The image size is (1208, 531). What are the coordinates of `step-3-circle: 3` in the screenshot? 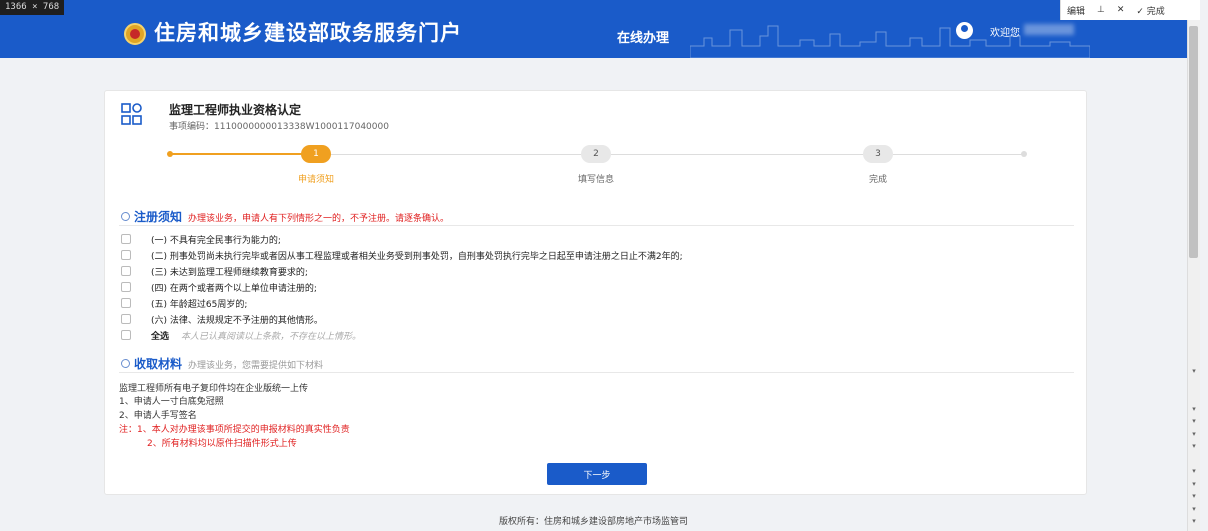 It's located at (878, 154).